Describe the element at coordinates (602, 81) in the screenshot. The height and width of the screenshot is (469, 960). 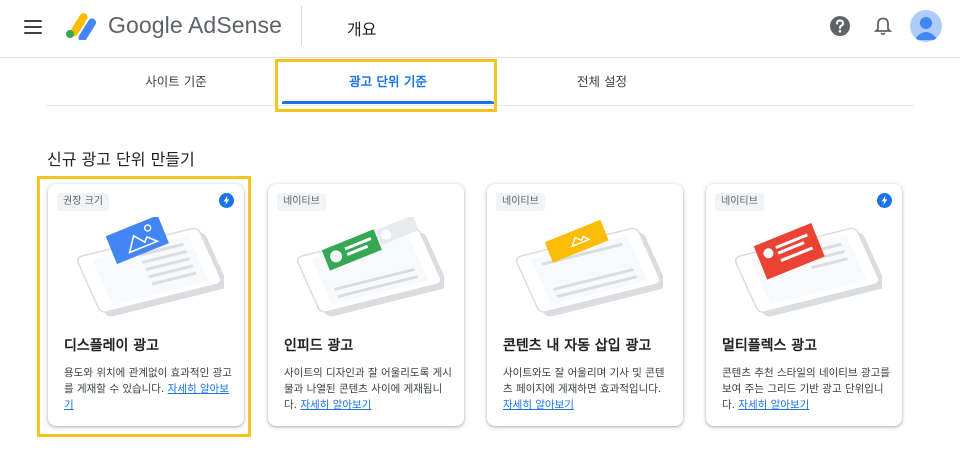
I see `tab-global-settings: 전체 설정` at that location.